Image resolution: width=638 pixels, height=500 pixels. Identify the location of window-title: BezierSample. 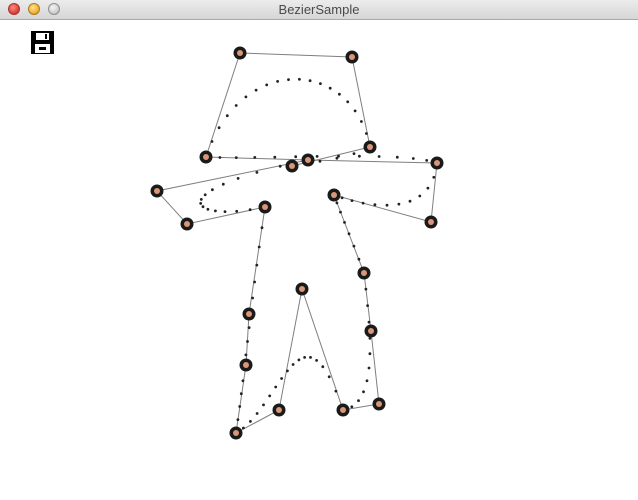
(319, 9).